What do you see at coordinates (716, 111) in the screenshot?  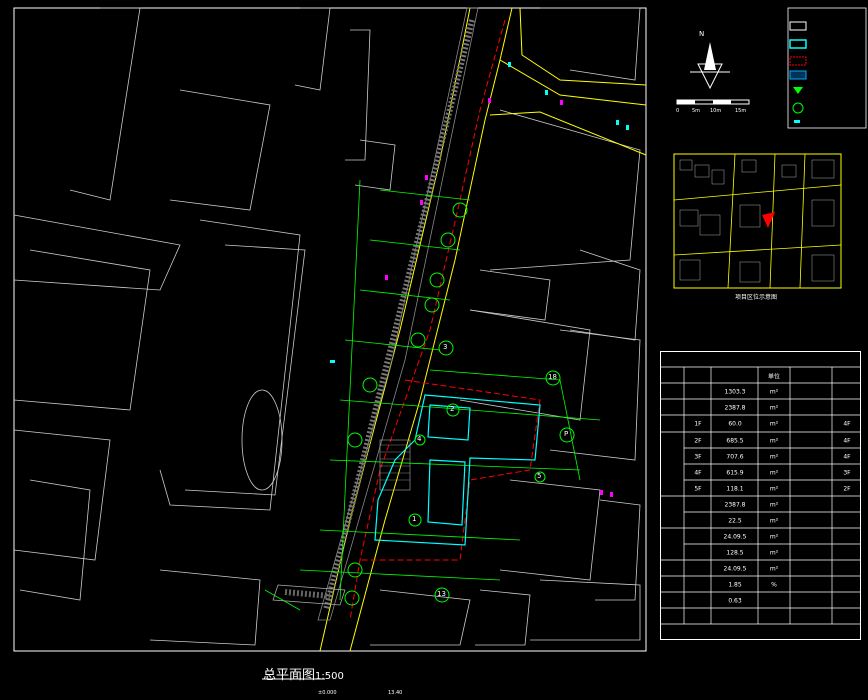 I see `scale-label-10: 10m` at bounding box center [716, 111].